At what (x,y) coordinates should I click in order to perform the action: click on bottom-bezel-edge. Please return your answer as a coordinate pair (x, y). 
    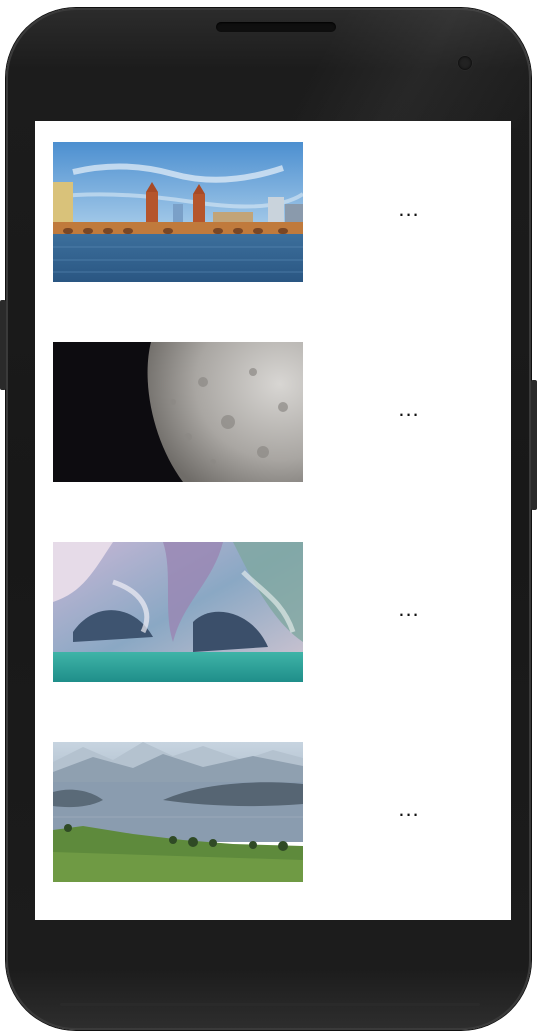
    Looking at the image, I should click on (270, 1004).